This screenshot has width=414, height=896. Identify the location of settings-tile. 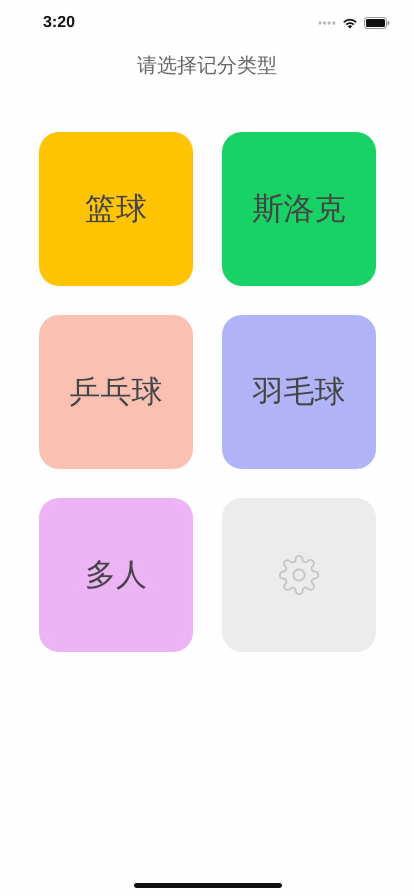
(299, 575).